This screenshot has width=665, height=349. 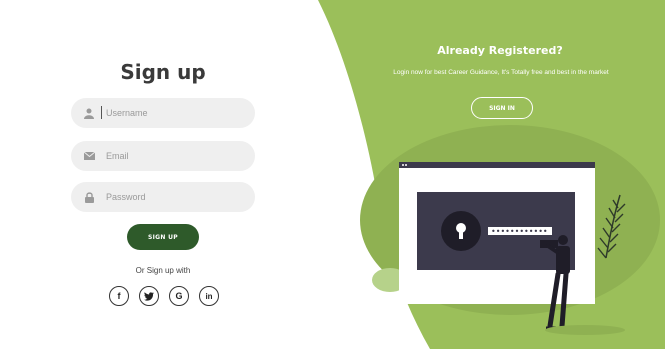 I want to click on illustration-password-dots: ••••••••••••, so click(x=519, y=231).